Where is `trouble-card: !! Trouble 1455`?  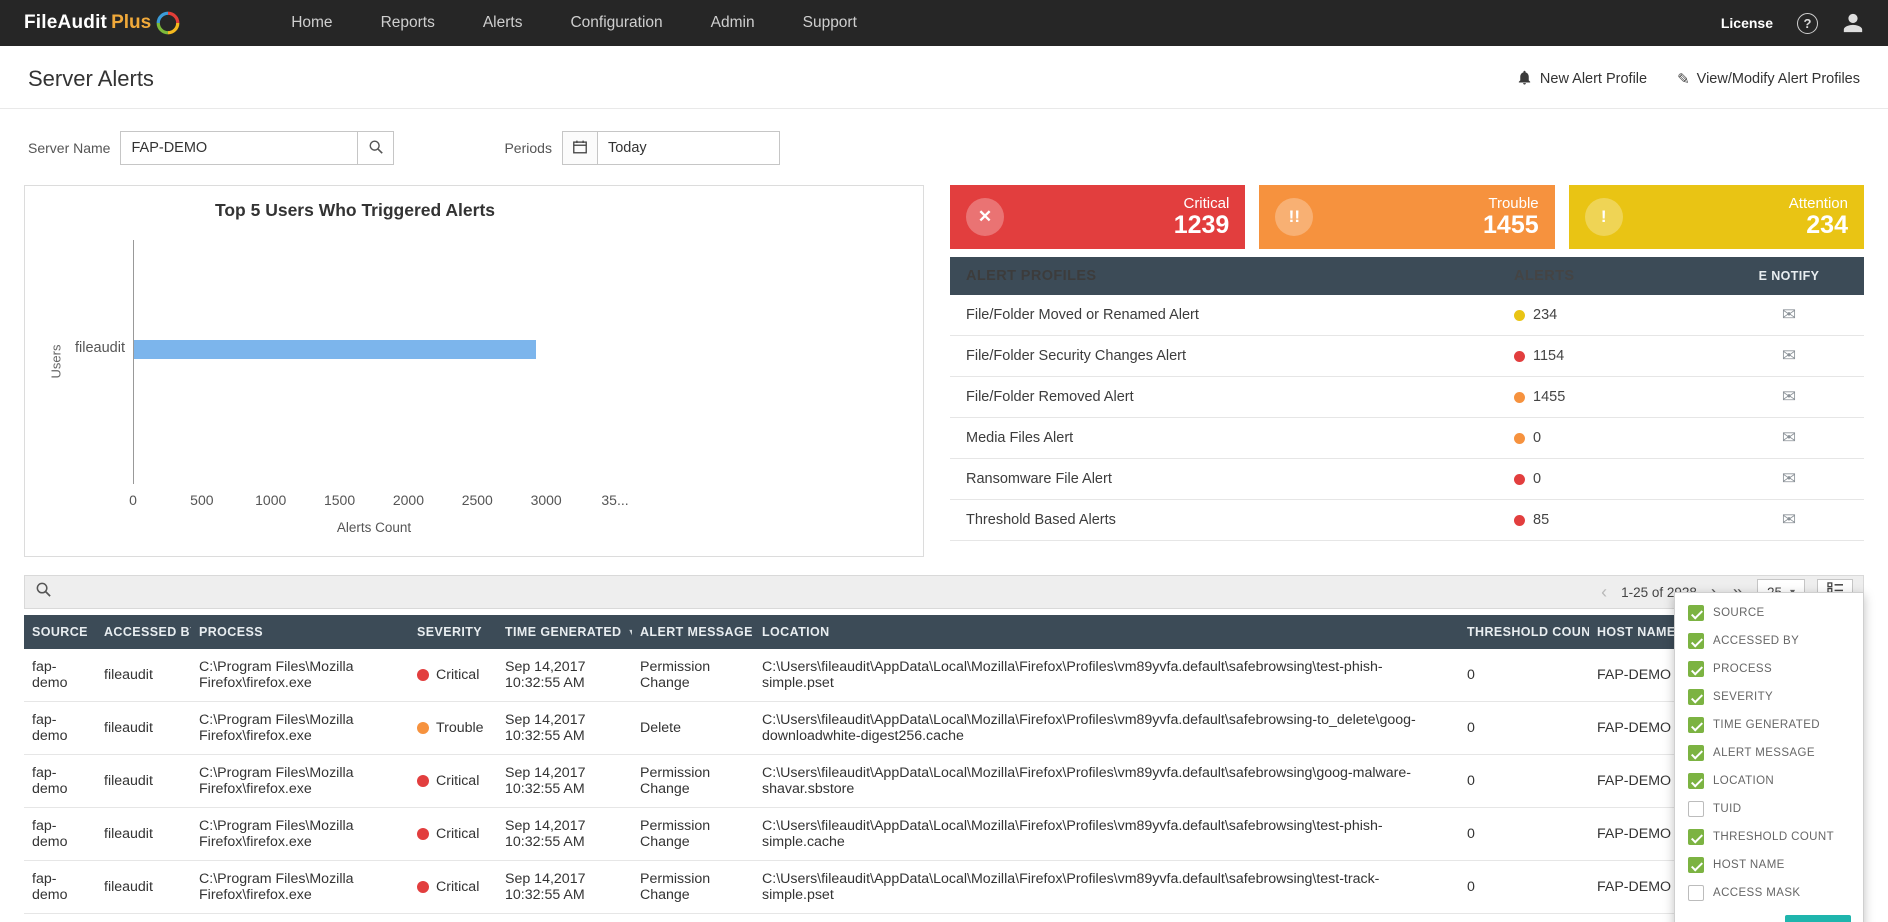
trouble-card: !! Trouble 1455 is located at coordinates (1407, 217).